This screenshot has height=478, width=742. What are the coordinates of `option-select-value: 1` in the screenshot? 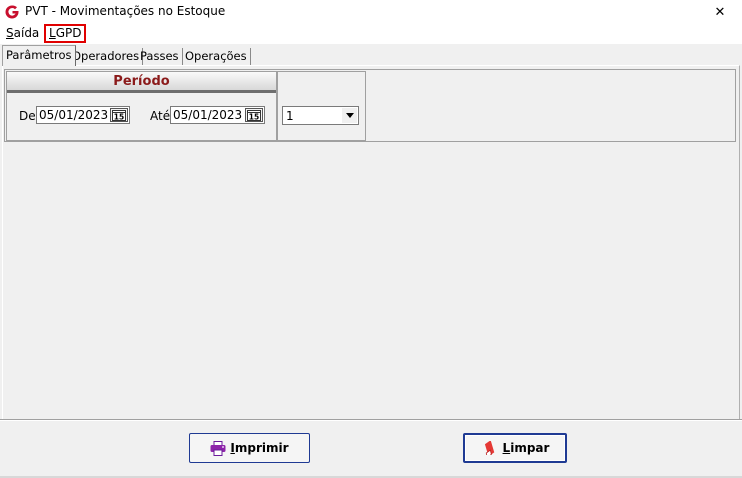 It's located at (290, 116).